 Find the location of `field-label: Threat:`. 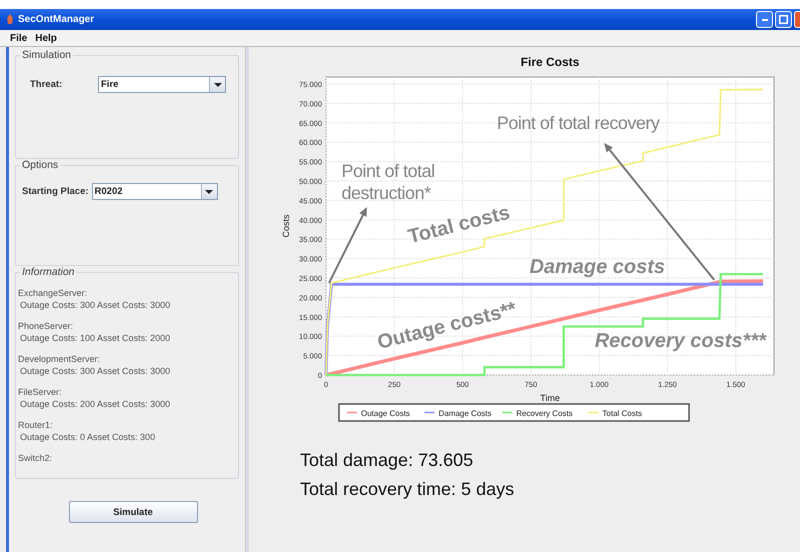

field-label: Threat: is located at coordinates (47, 84).